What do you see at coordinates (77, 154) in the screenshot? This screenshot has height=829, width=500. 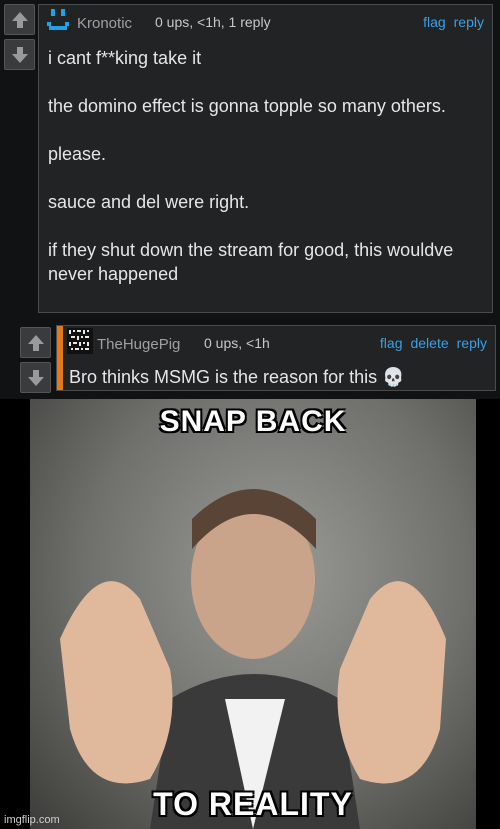 I see `comment-paragraph: please.` at bounding box center [77, 154].